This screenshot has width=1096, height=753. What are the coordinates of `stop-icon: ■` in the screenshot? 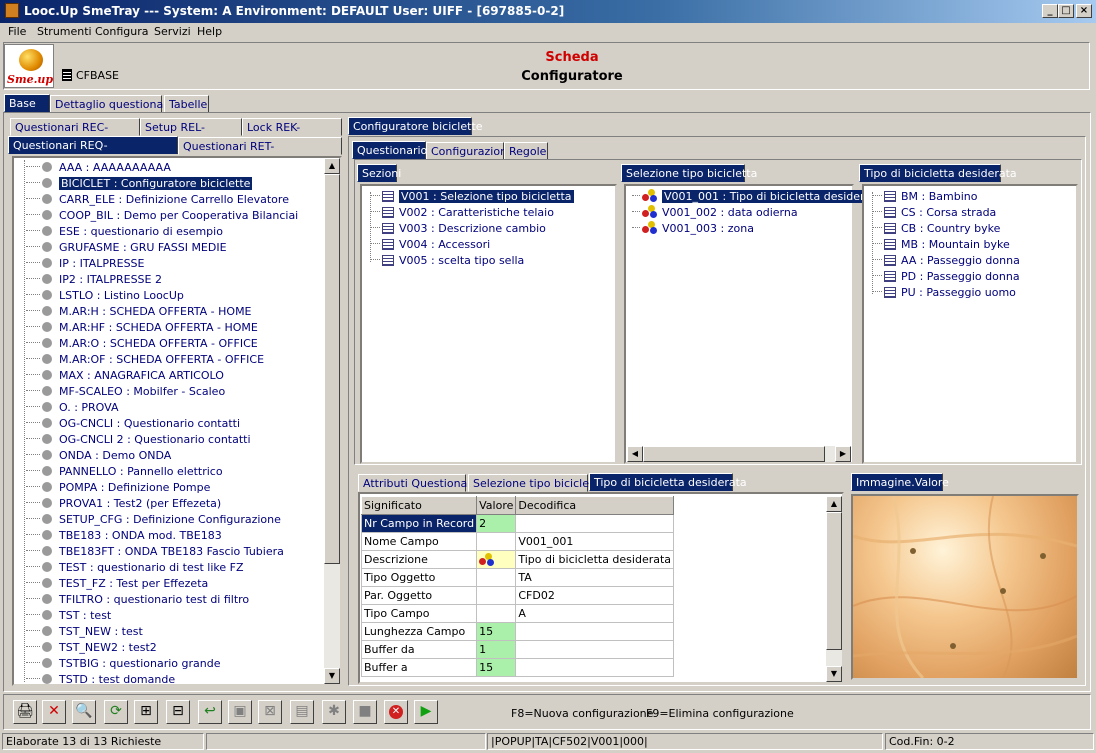 It's located at (365, 712).